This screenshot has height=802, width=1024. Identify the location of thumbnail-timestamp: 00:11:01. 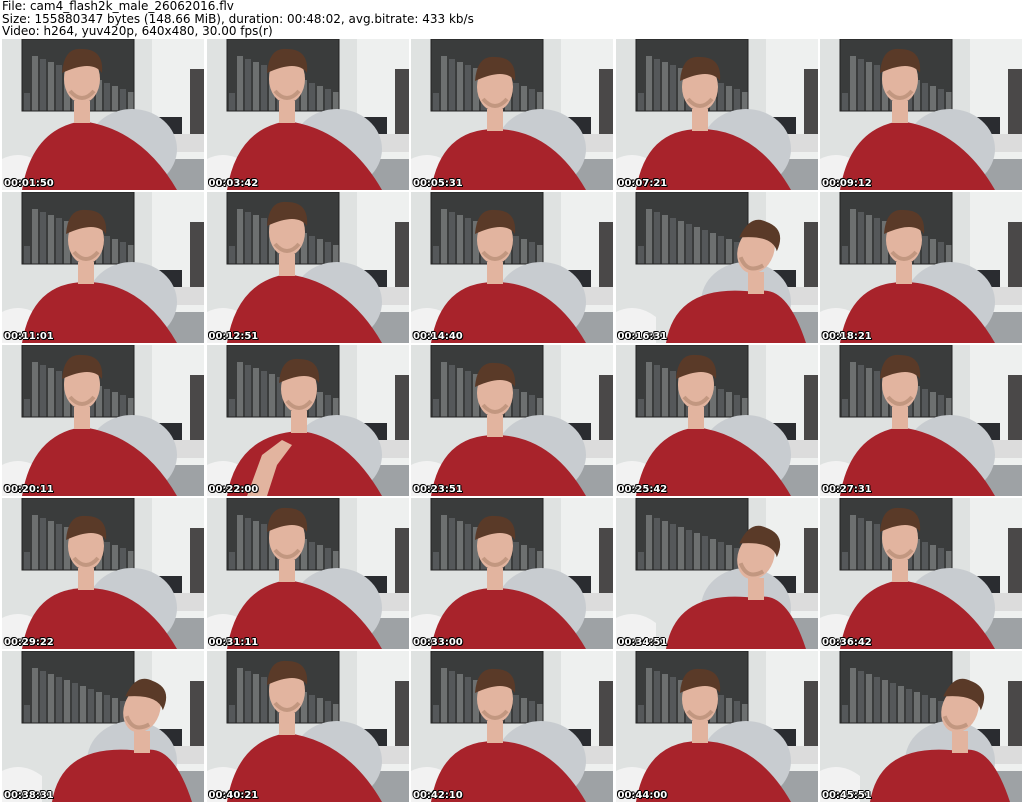
(29, 336).